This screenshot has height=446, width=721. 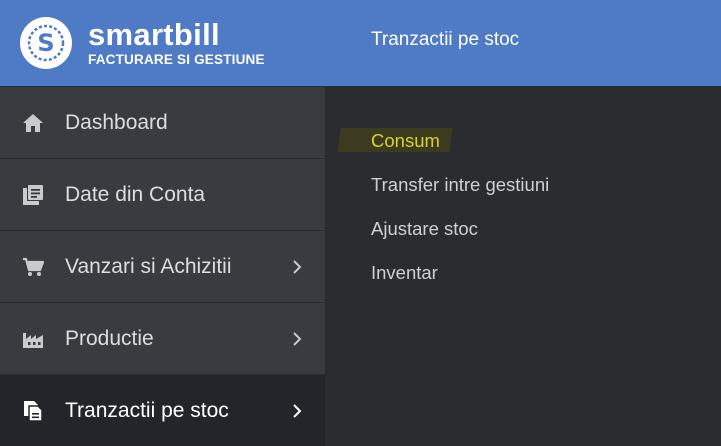 I want to click on submenu-link-label: Ajustare stoc, so click(x=424, y=228).